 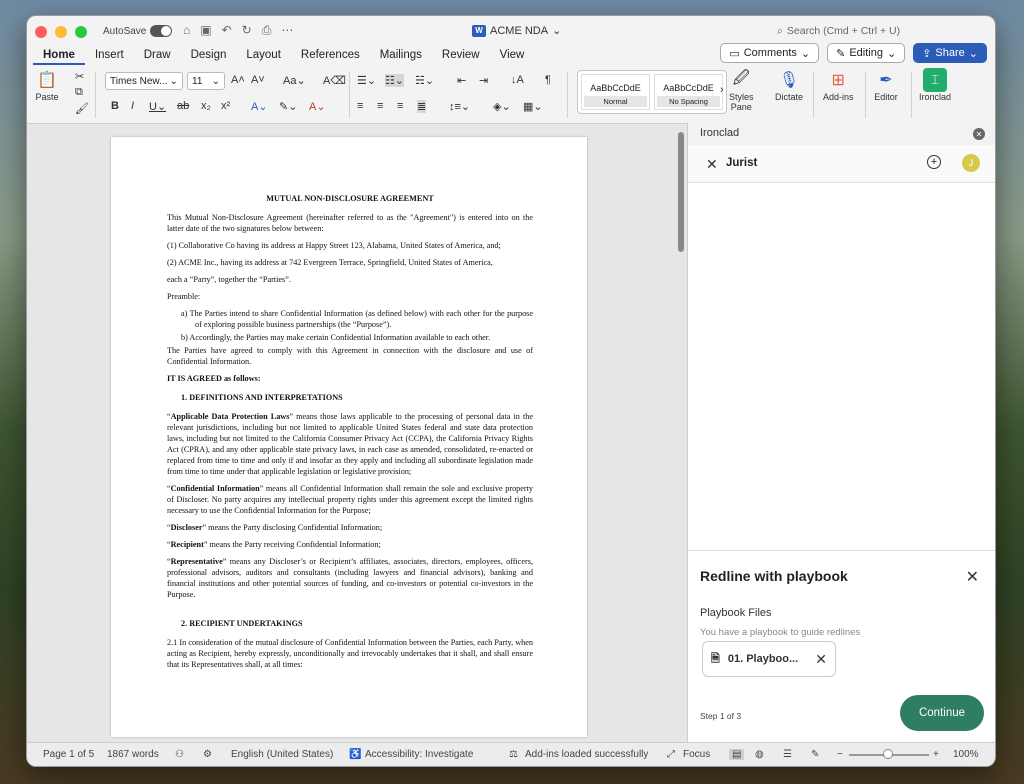 What do you see at coordinates (942, 713) in the screenshot?
I see `continue-button: Continue` at bounding box center [942, 713].